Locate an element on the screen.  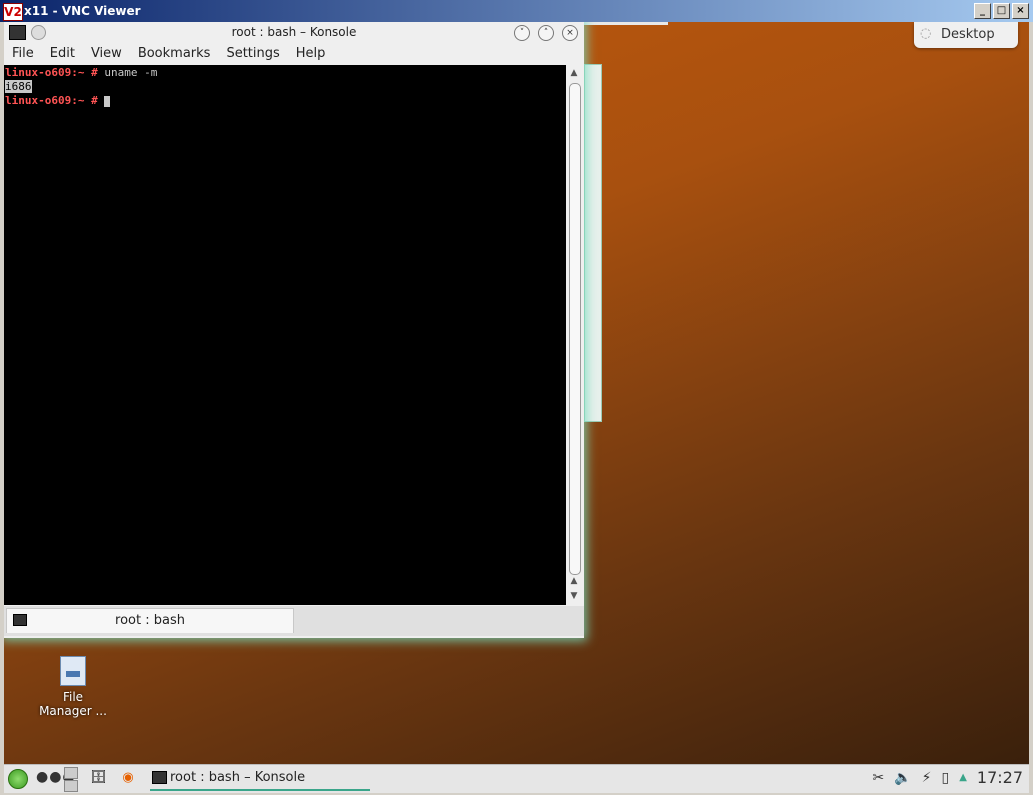
terminal-line: linux-o609:~ # is located at coordinates (285, 101).